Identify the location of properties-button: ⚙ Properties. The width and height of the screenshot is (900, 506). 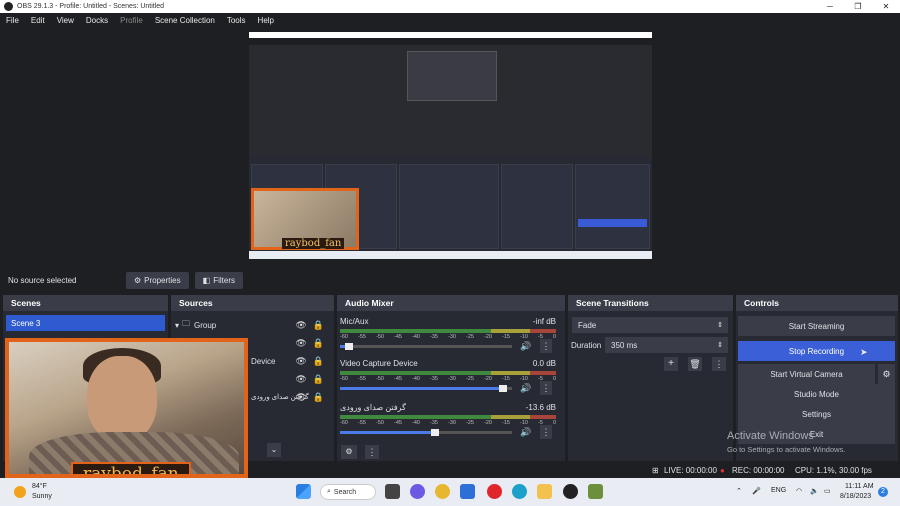
(157, 280).